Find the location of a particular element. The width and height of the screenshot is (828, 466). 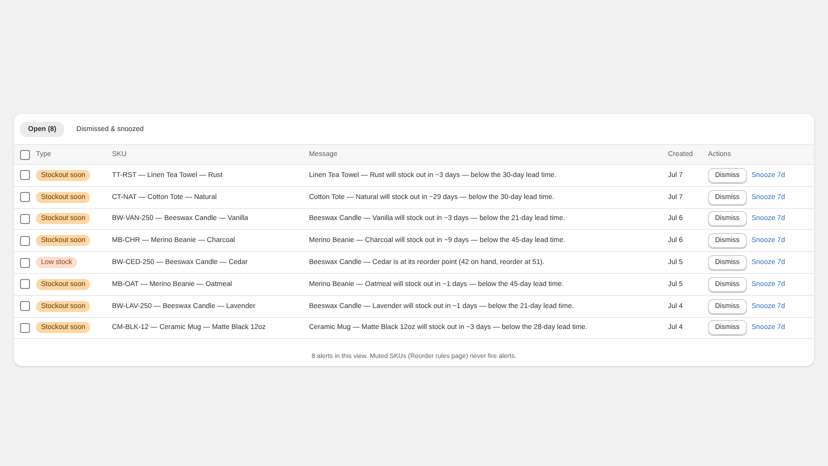

select-all-checkbox is located at coordinates (25, 155).